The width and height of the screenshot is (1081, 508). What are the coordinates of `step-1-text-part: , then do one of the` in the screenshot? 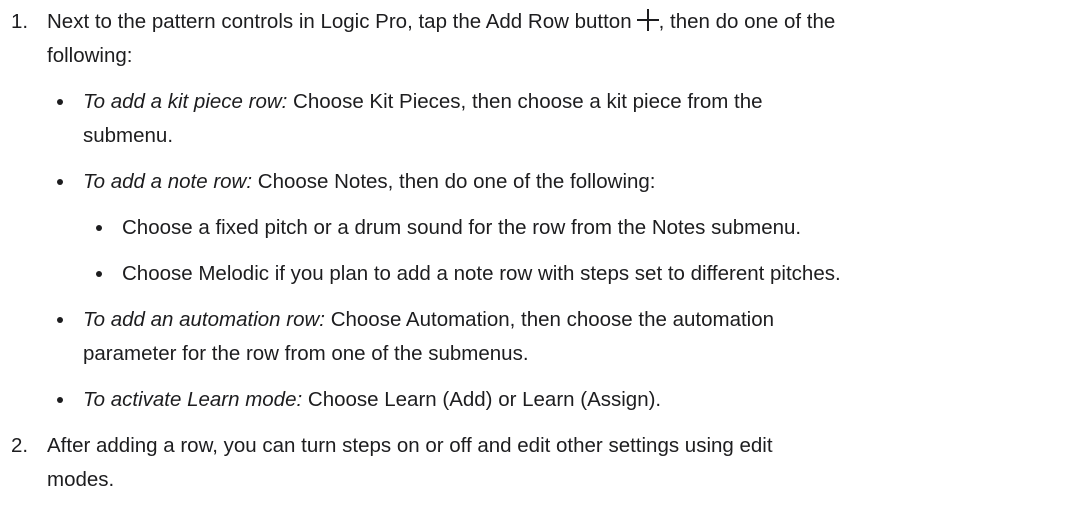 It's located at (747, 21).